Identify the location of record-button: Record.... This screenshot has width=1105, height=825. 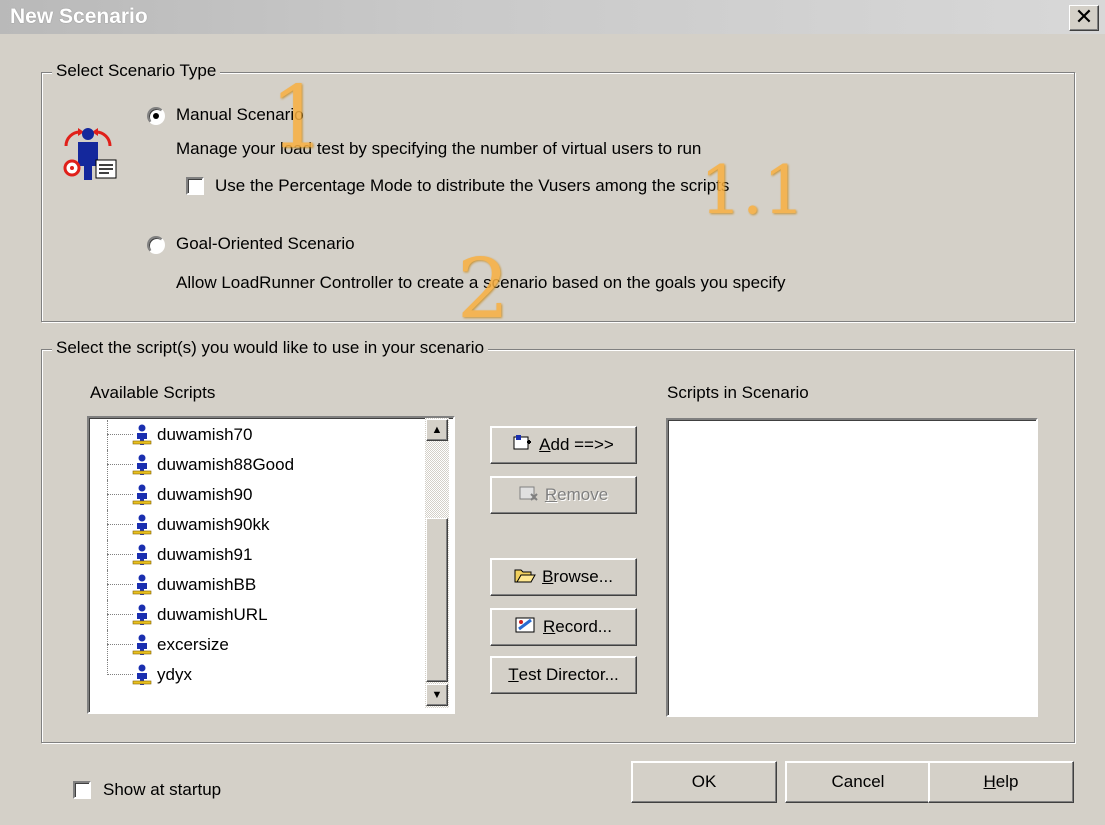
(563, 627).